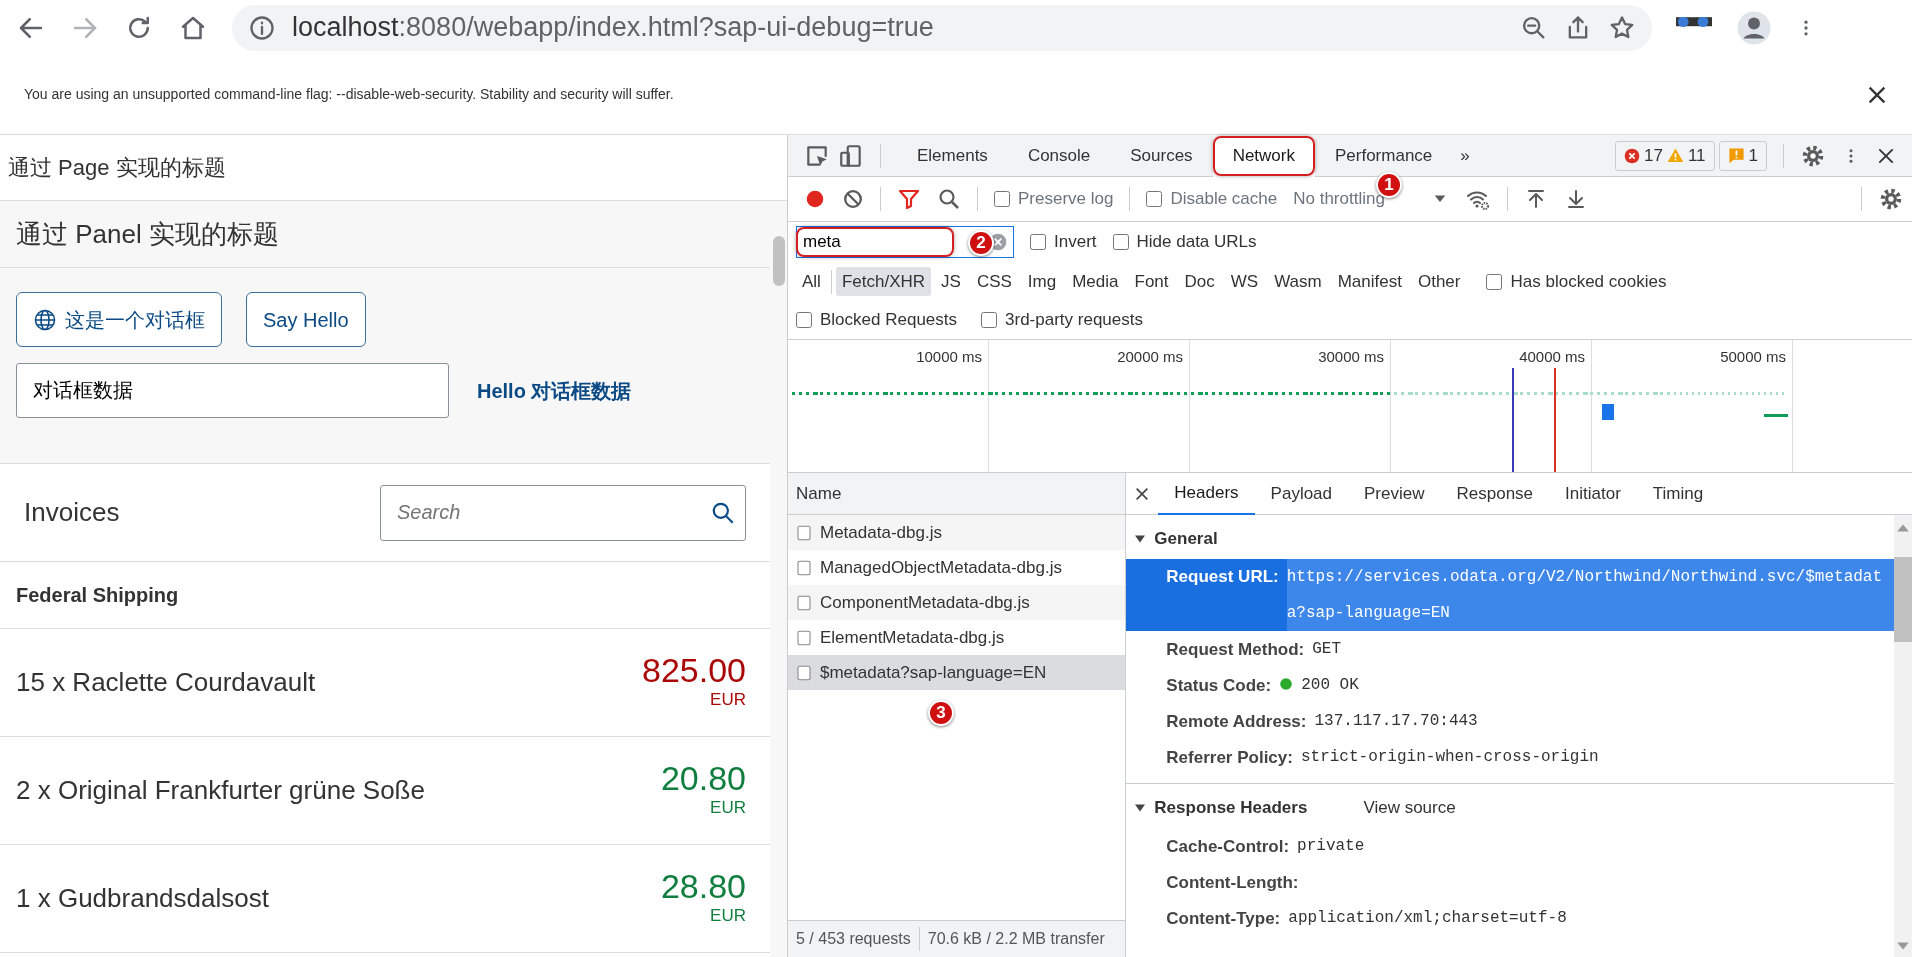  Describe the element at coordinates (45, 319) in the screenshot. I see `globe-icon` at that location.